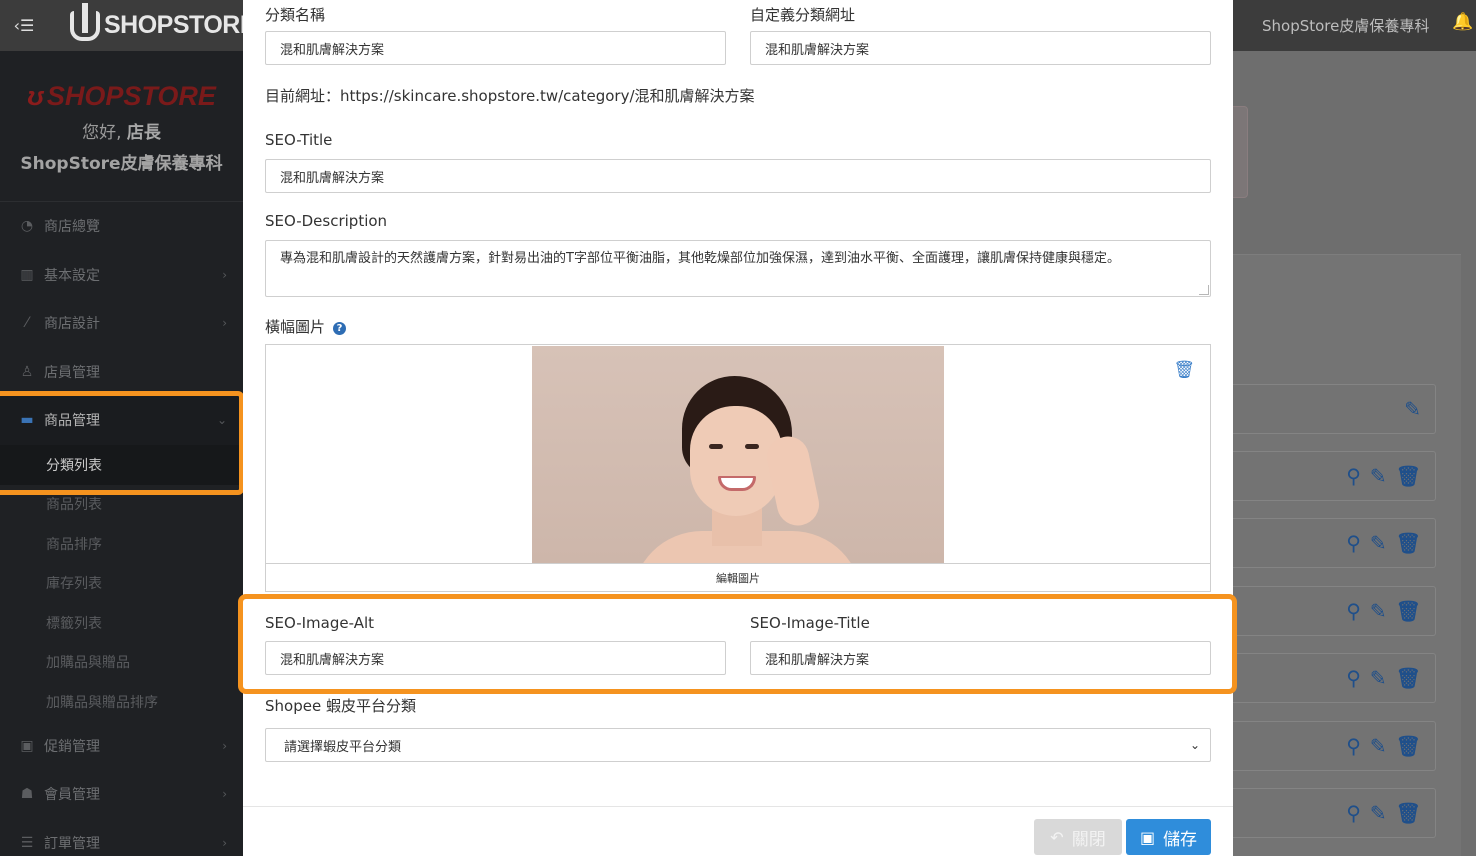  I want to click on save-button: ▣ 儲存, so click(1168, 837).